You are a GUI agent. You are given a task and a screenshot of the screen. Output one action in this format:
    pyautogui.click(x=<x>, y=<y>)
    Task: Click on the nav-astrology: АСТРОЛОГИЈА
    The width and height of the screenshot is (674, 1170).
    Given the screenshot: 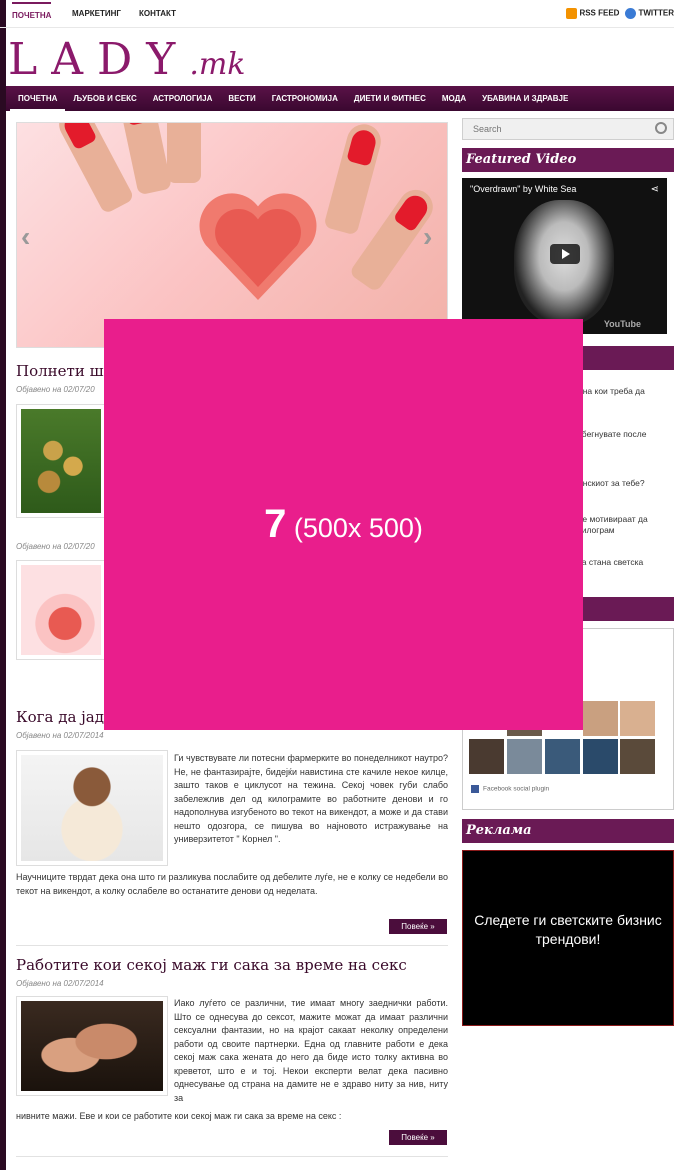 What is the action you would take?
    pyautogui.click(x=183, y=98)
    